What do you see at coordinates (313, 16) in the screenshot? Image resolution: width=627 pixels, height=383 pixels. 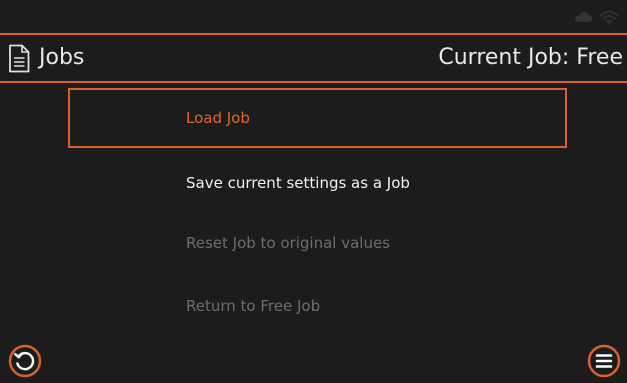 I see `status-bar` at bounding box center [313, 16].